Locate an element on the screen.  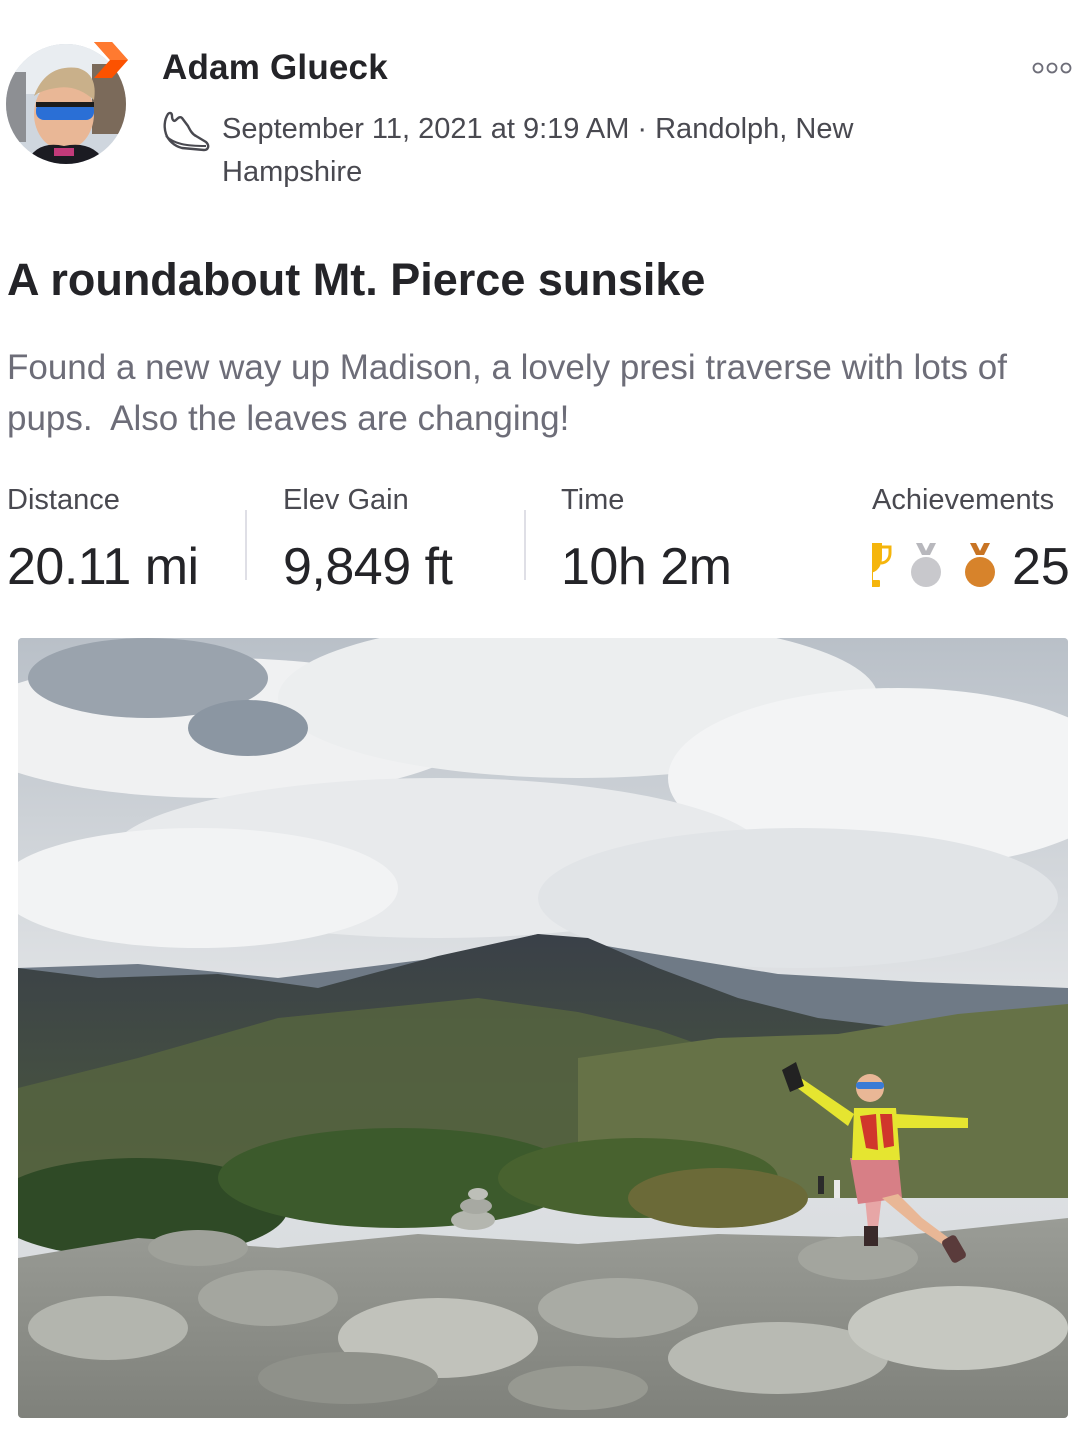
stat-elev-gain: Elev Gain 9,849 ft is located at coordinates (368, 540).